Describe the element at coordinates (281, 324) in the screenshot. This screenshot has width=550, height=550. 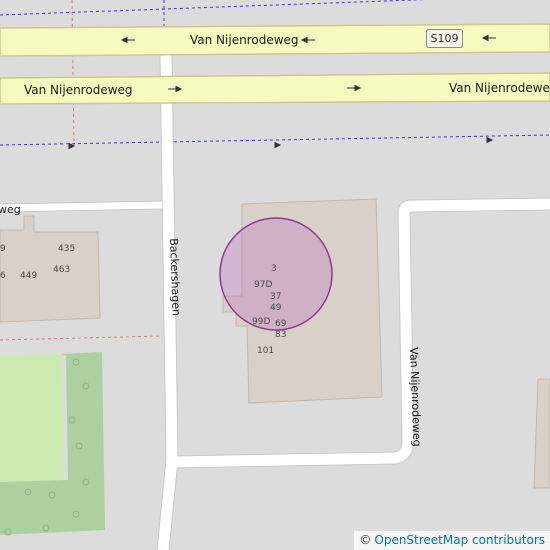
I see `address-label: 69` at that location.